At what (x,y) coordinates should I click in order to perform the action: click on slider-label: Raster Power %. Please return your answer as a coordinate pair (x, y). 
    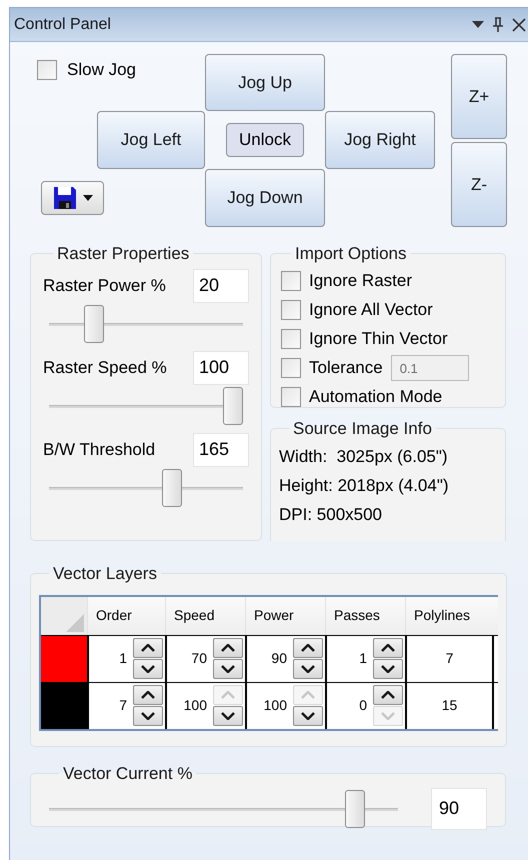
    Looking at the image, I should click on (104, 285).